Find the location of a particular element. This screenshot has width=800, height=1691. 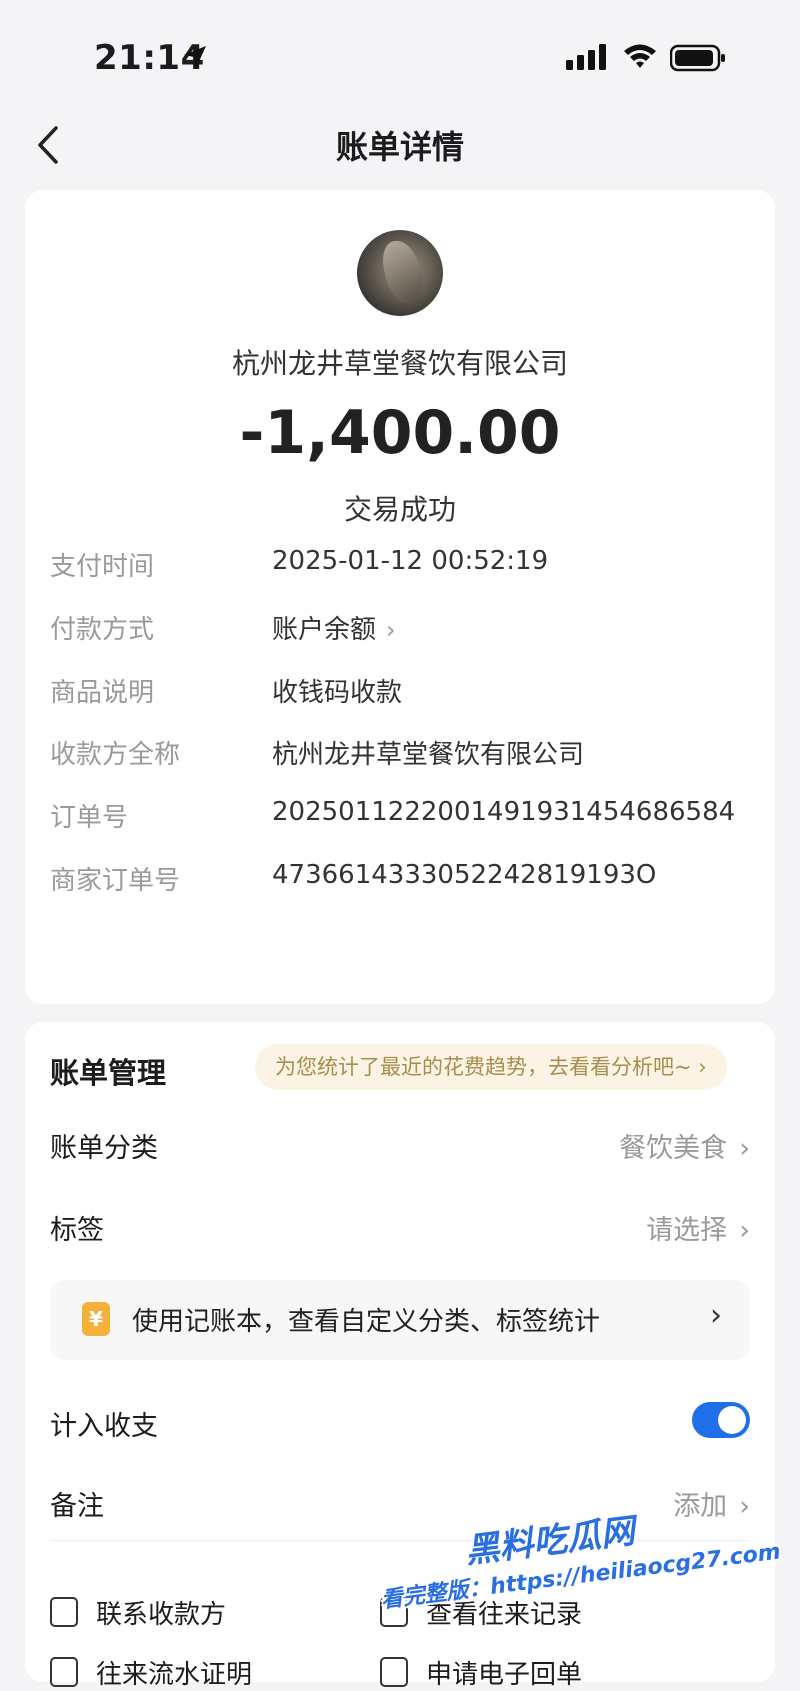

note-row: 备注 添加 › is located at coordinates (400, 1506).